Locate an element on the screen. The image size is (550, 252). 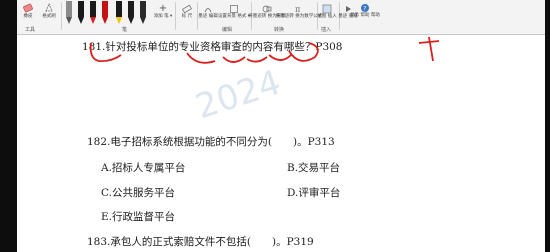
svg-text: π is located at coordinates (297, 9).